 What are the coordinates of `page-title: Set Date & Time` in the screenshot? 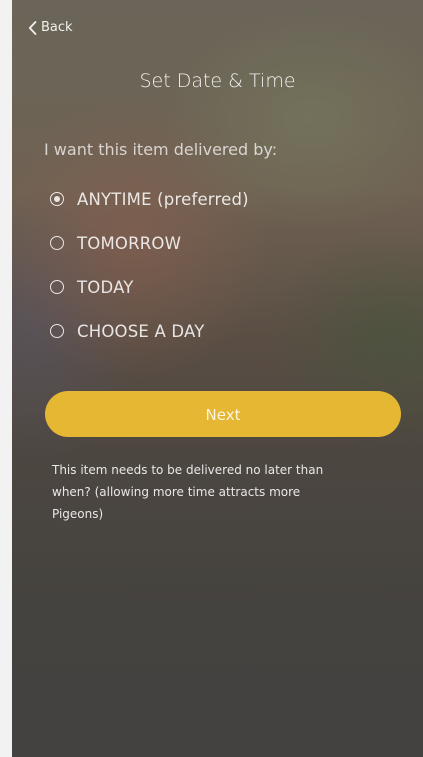 It's located at (217, 81).